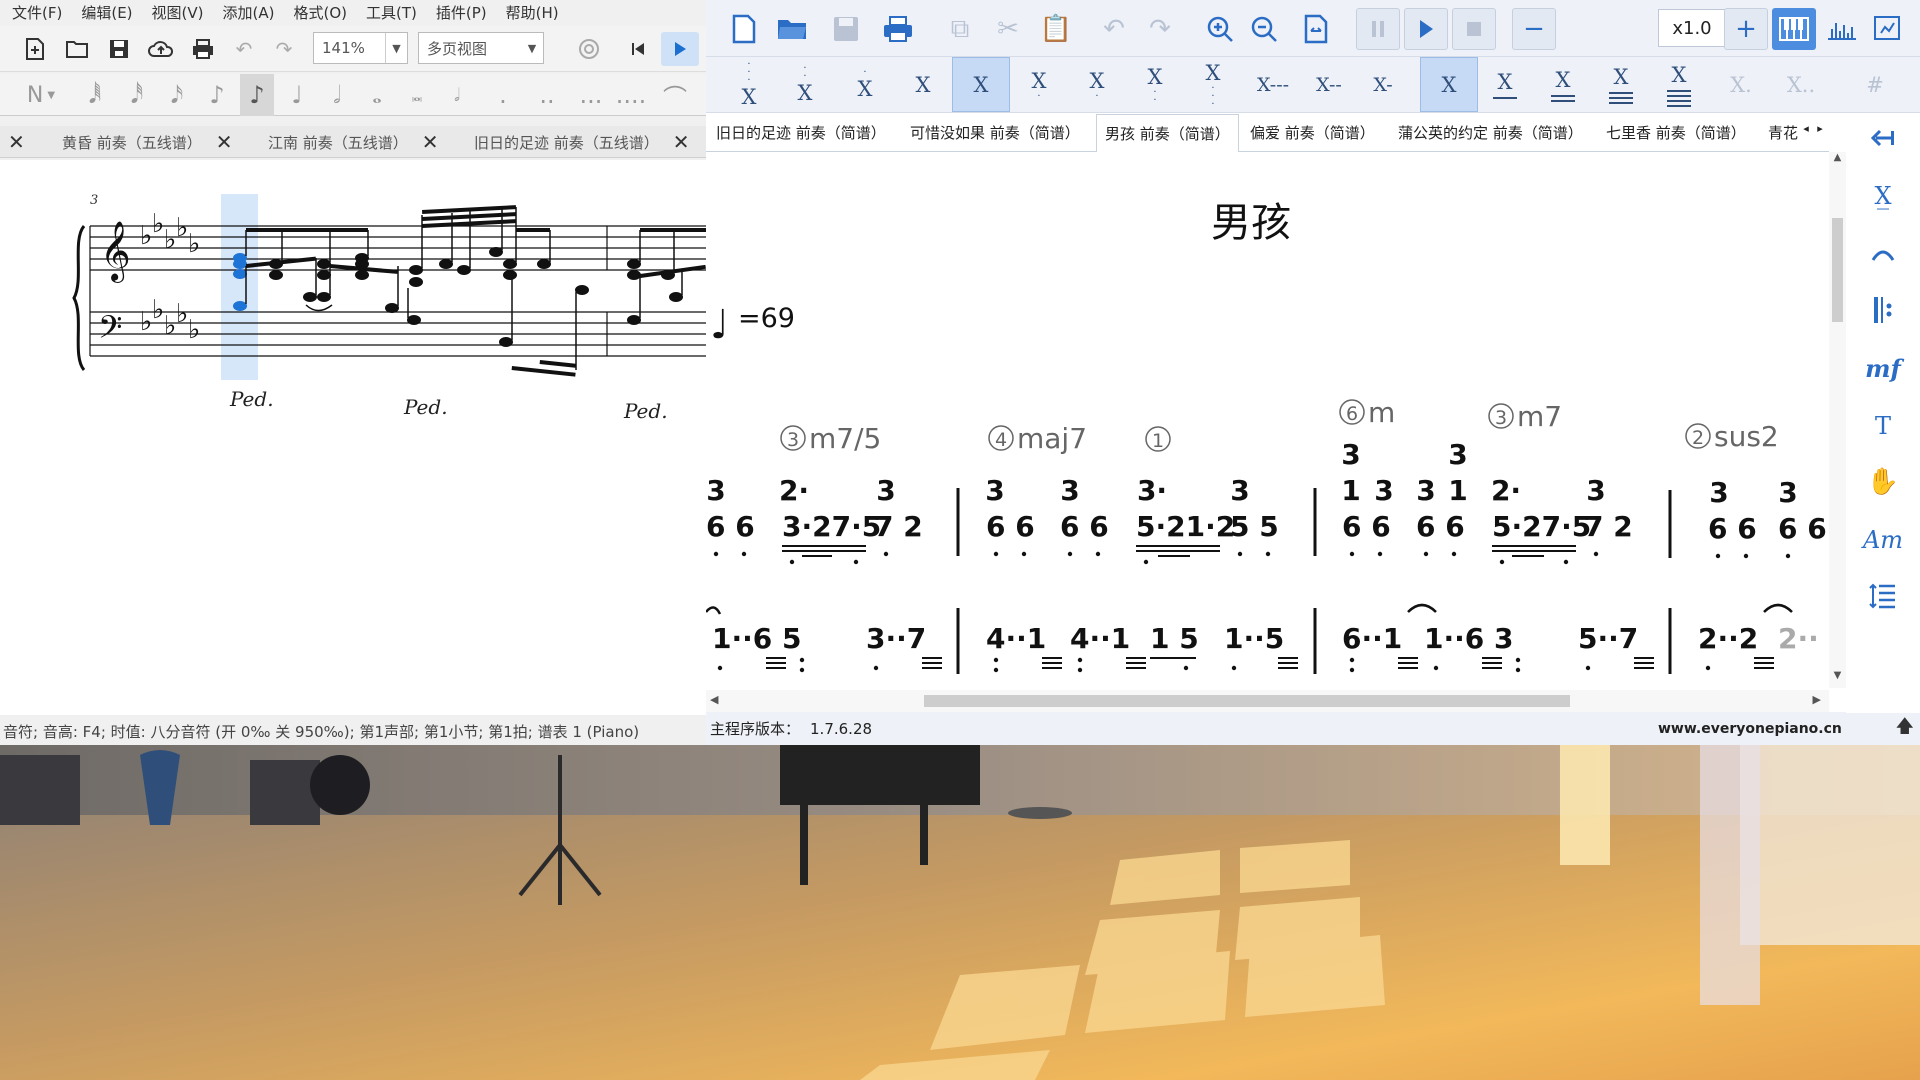 This screenshot has height=1080, width=1920. Describe the element at coordinates (1273, 84) in the screenshot. I see `dur-whole: X---` at that location.